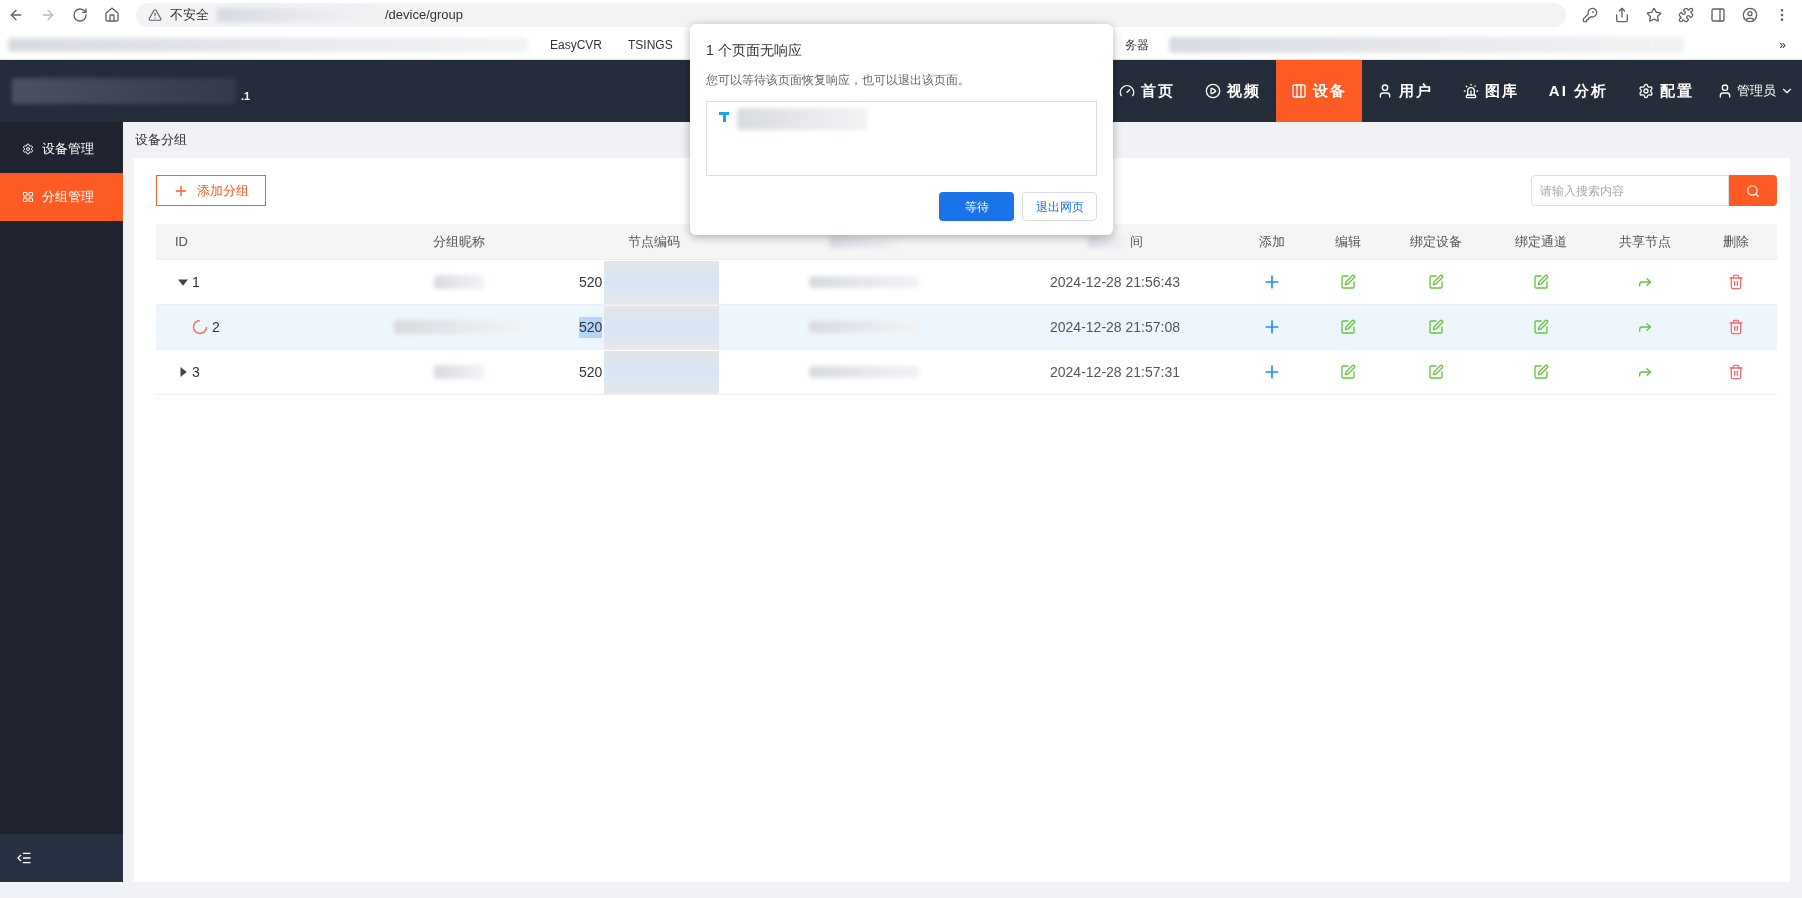  What do you see at coordinates (1590, 15) in the screenshot?
I see `key-icon` at bounding box center [1590, 15].